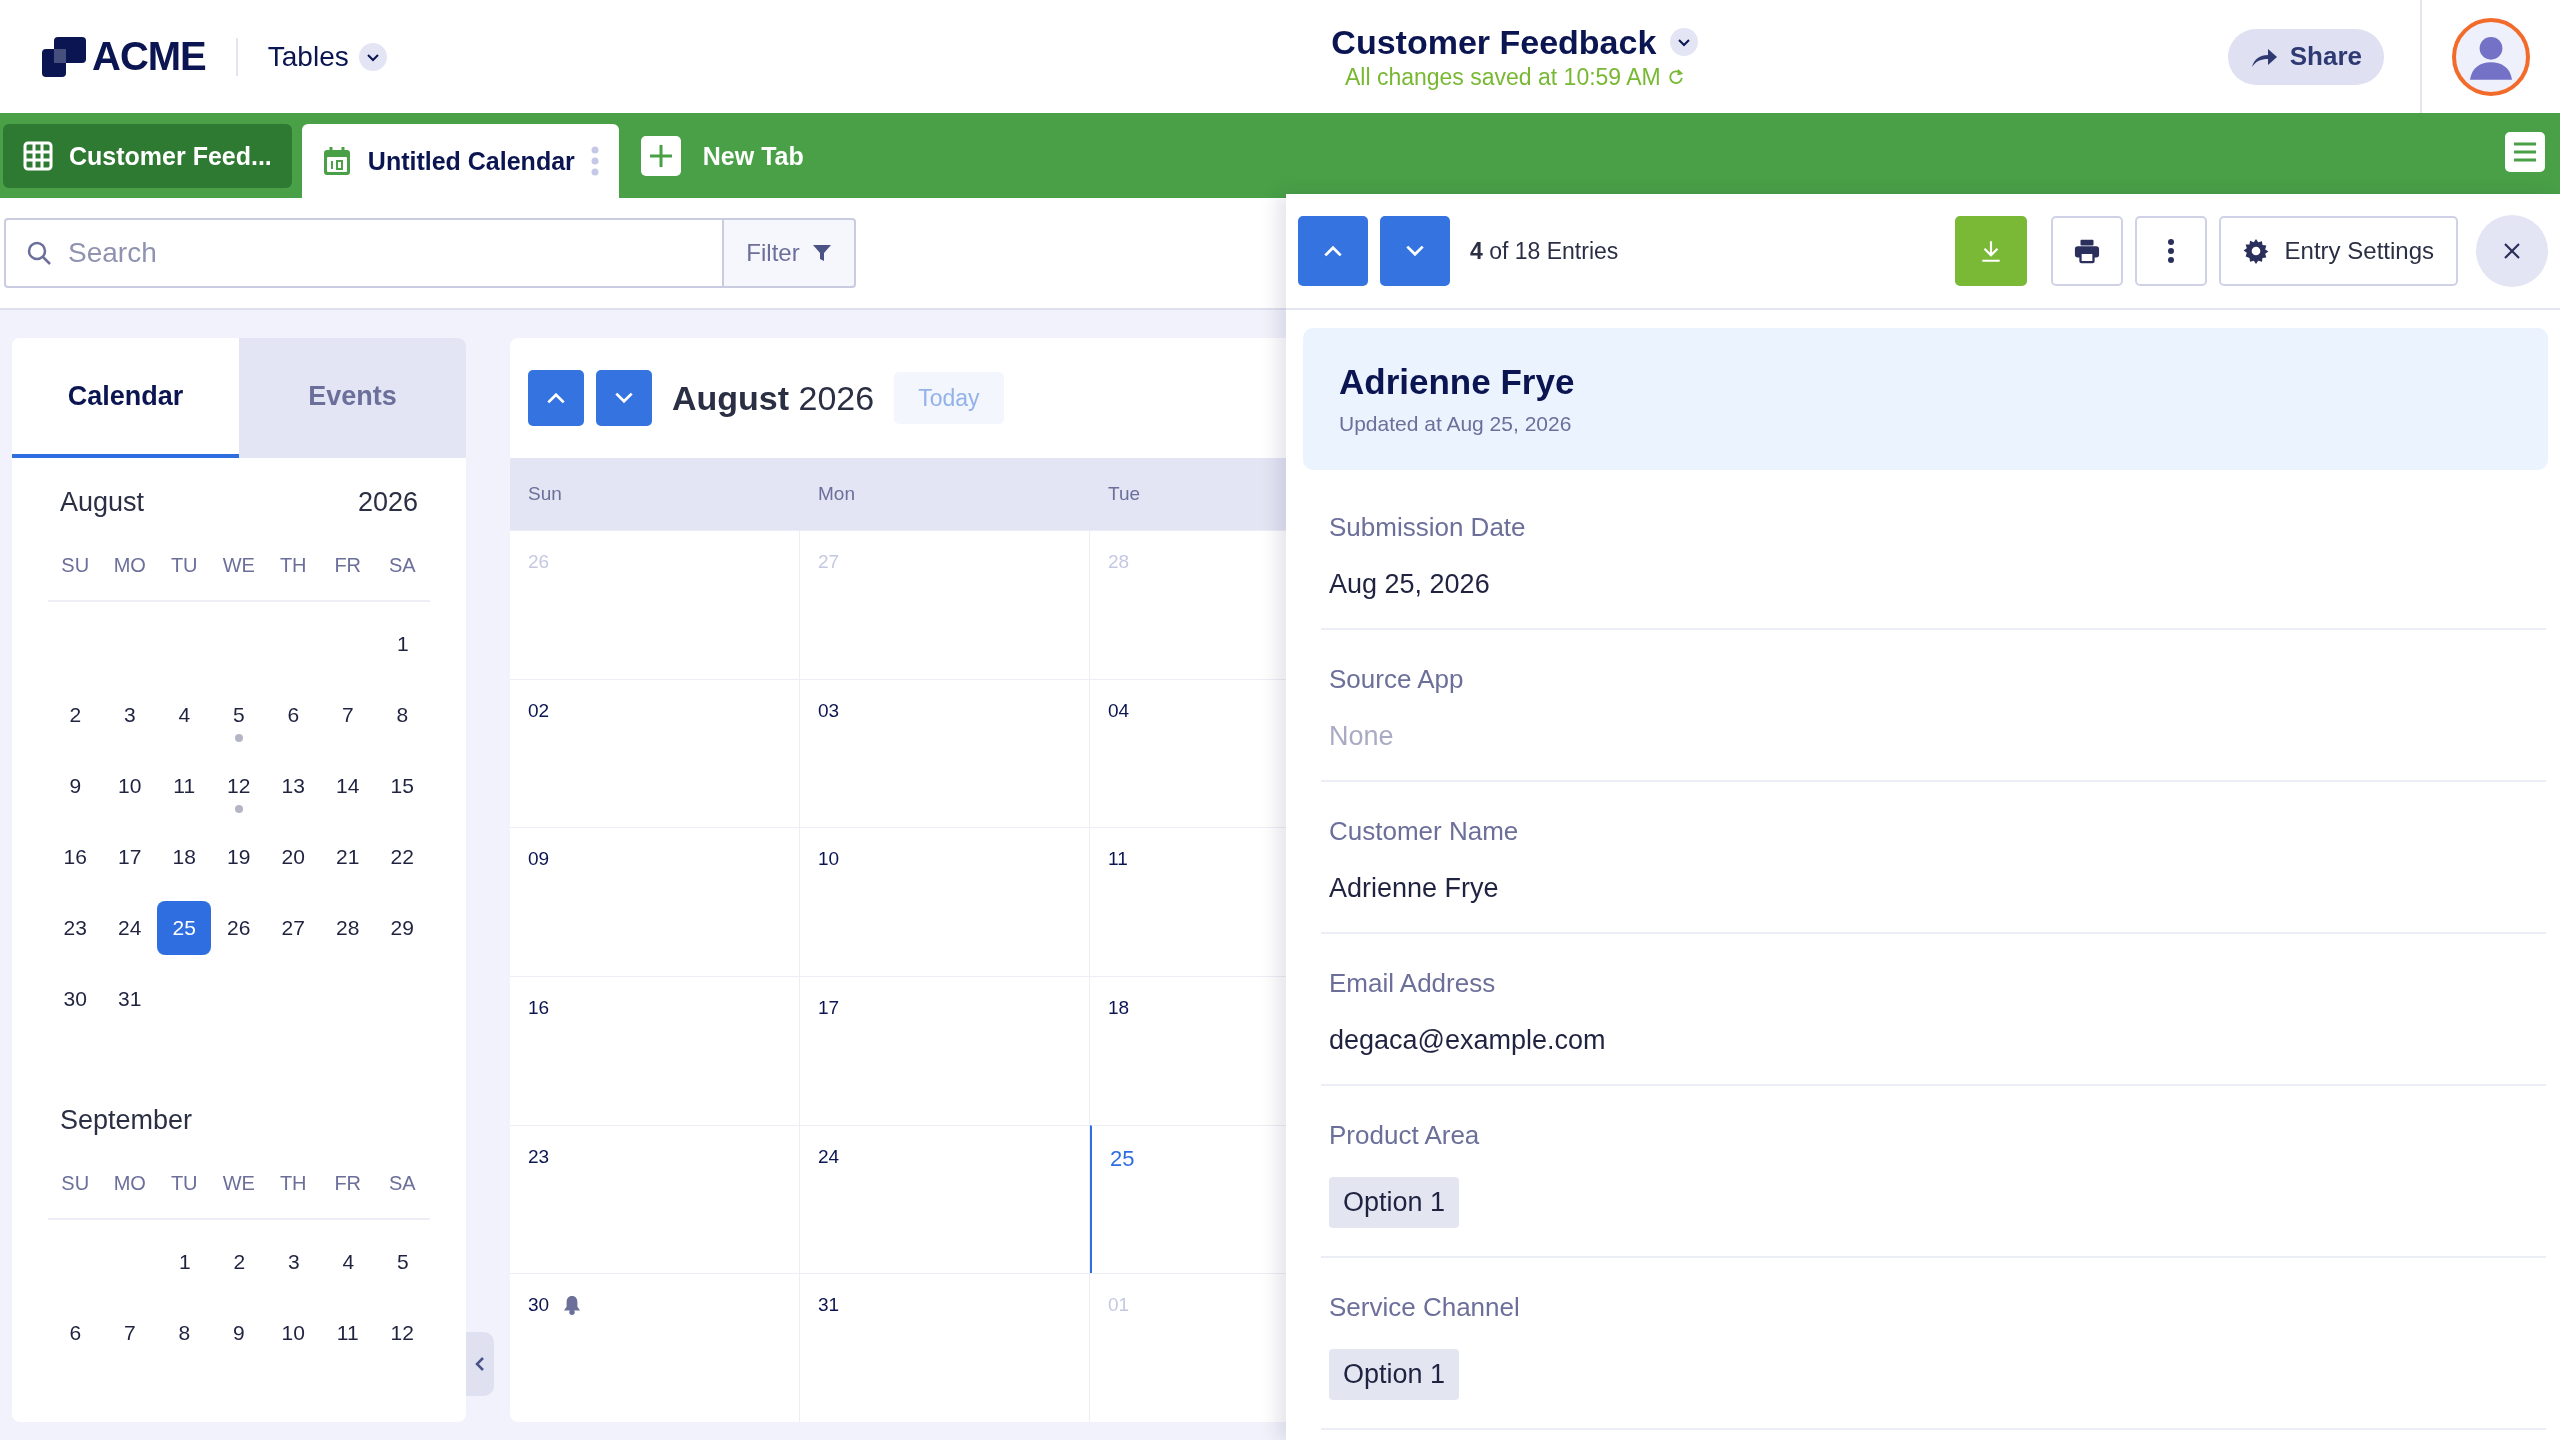 This screenshot has width=2560, height=1440. What do you see at coordinates (1502, 77) in the screenshot?
I see `save-status: All changes saved at 10:59 AM` at bounding box center [1502, 77].